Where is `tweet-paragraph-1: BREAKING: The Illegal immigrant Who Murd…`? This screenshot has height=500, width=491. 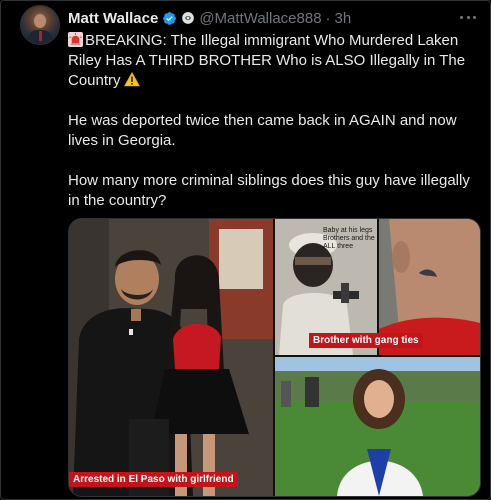 tweet-paragraph-1: BREAKING: The Illegal immigrant Who Murd… is located at coordinates (275, 61).